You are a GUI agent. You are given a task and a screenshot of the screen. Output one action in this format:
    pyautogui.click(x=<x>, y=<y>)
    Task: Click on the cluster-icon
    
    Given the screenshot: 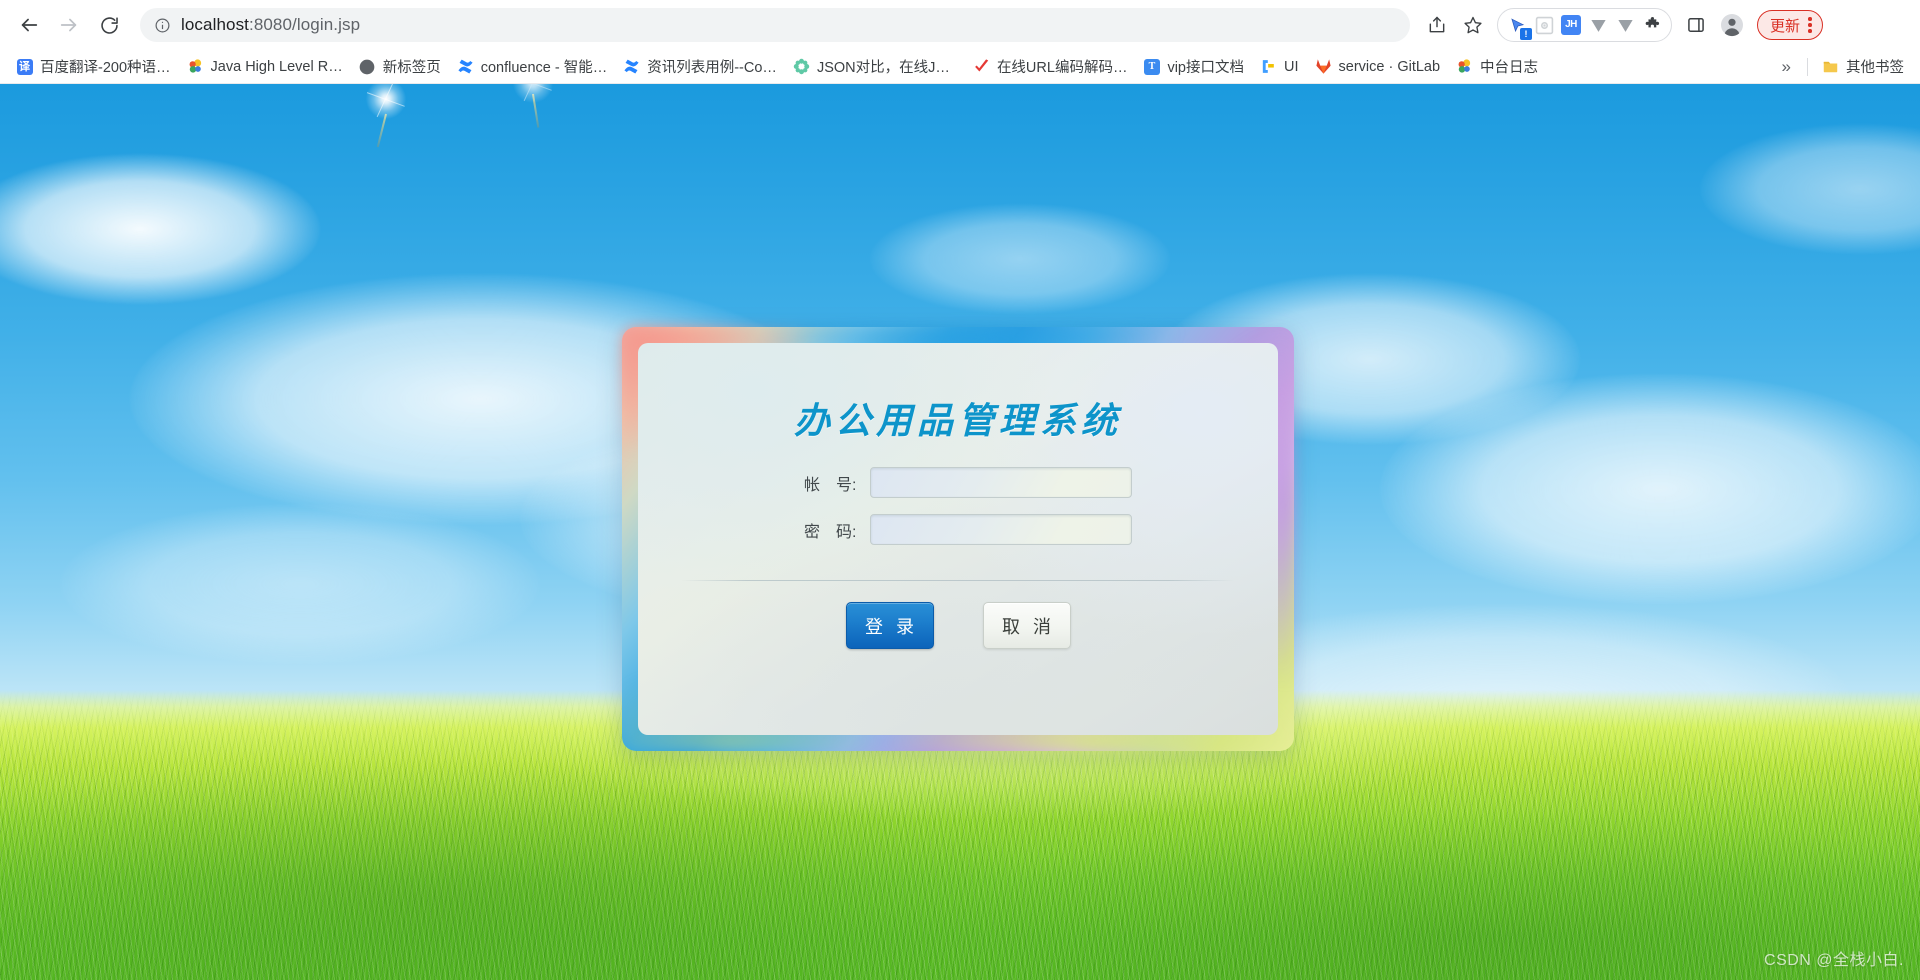 What is the action you would take?
    pyautogui.click(x=195, y=66)
    